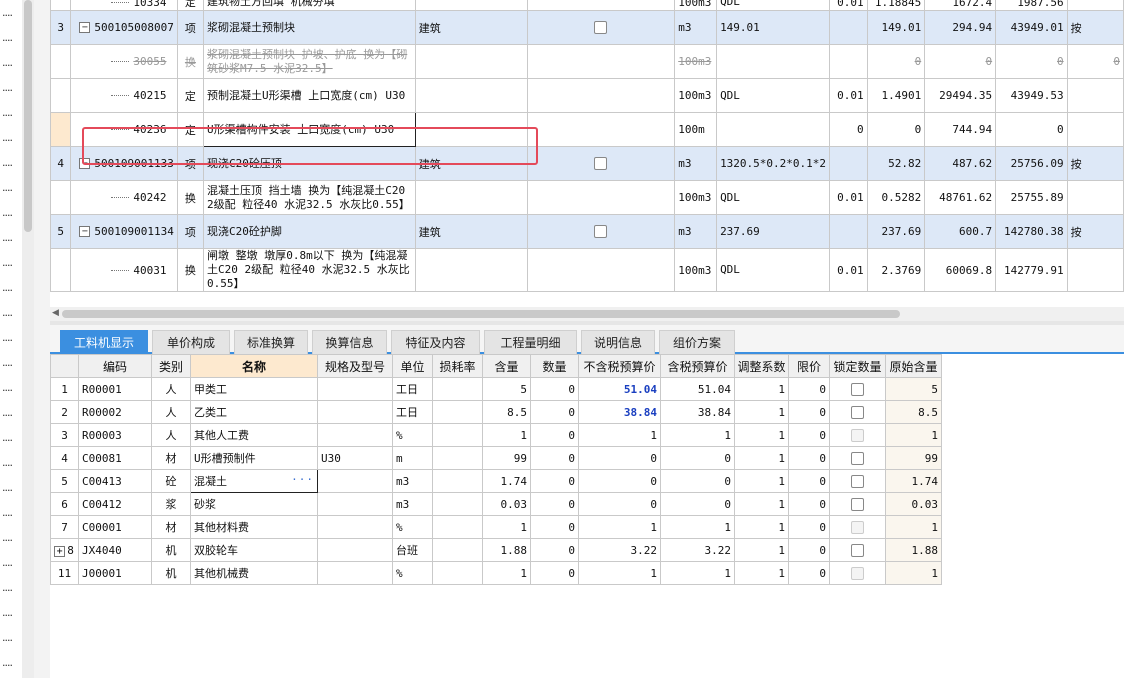  I want to click on column-header: 单位, so click(412, 366).